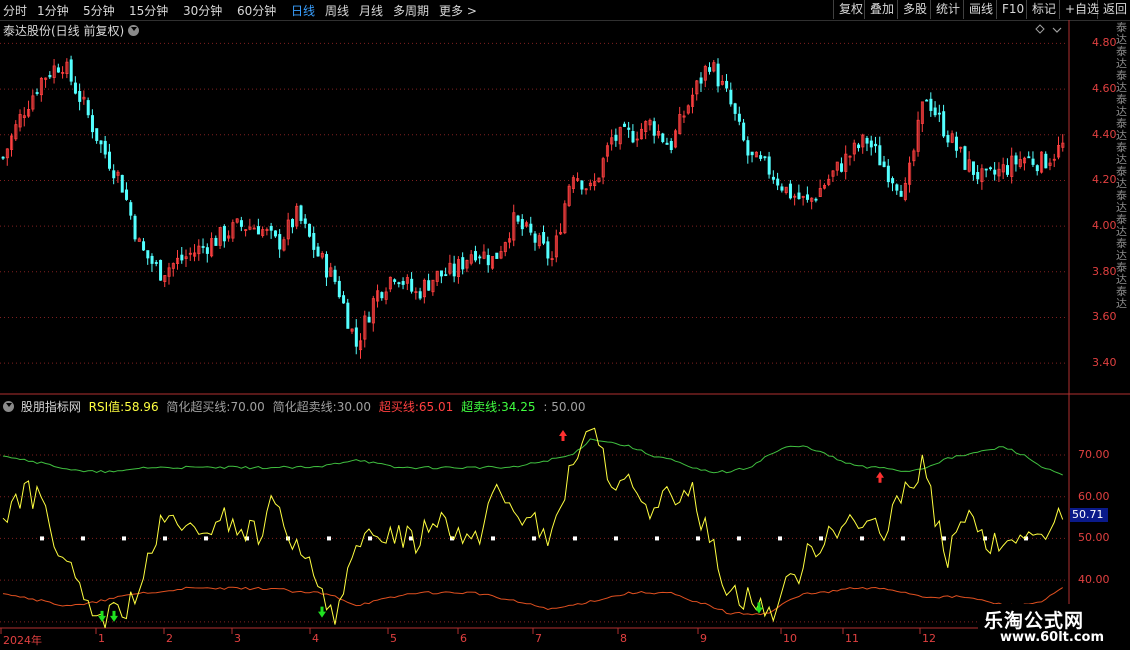 The width and height of the screenshot is (1130, 650). Describe the element at coordinates (393, 638) in the screenshot. I see `x-tick-label: 5` at that location.